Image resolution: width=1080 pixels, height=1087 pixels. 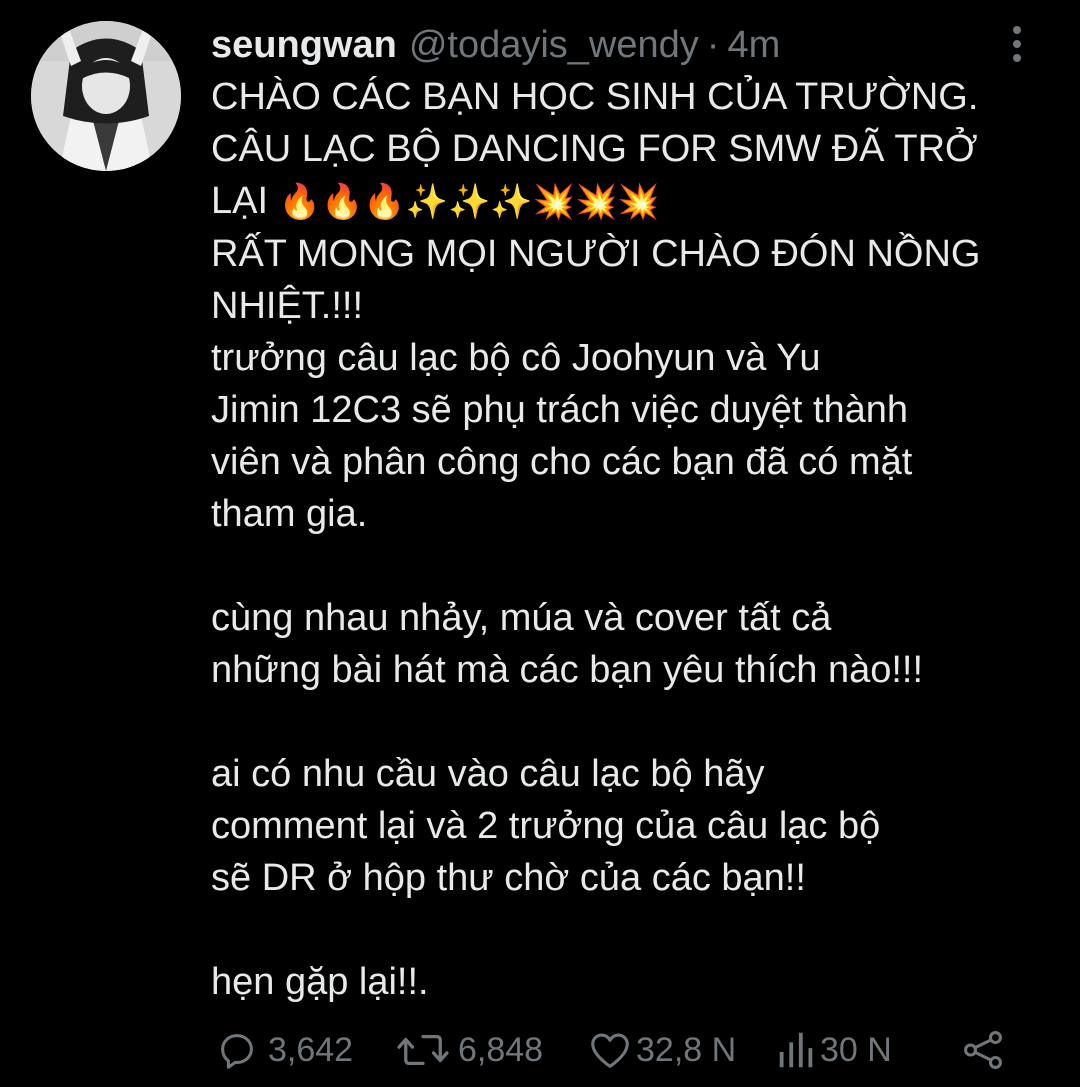 I want to click on views-icon, so click(x=796, y=1050).